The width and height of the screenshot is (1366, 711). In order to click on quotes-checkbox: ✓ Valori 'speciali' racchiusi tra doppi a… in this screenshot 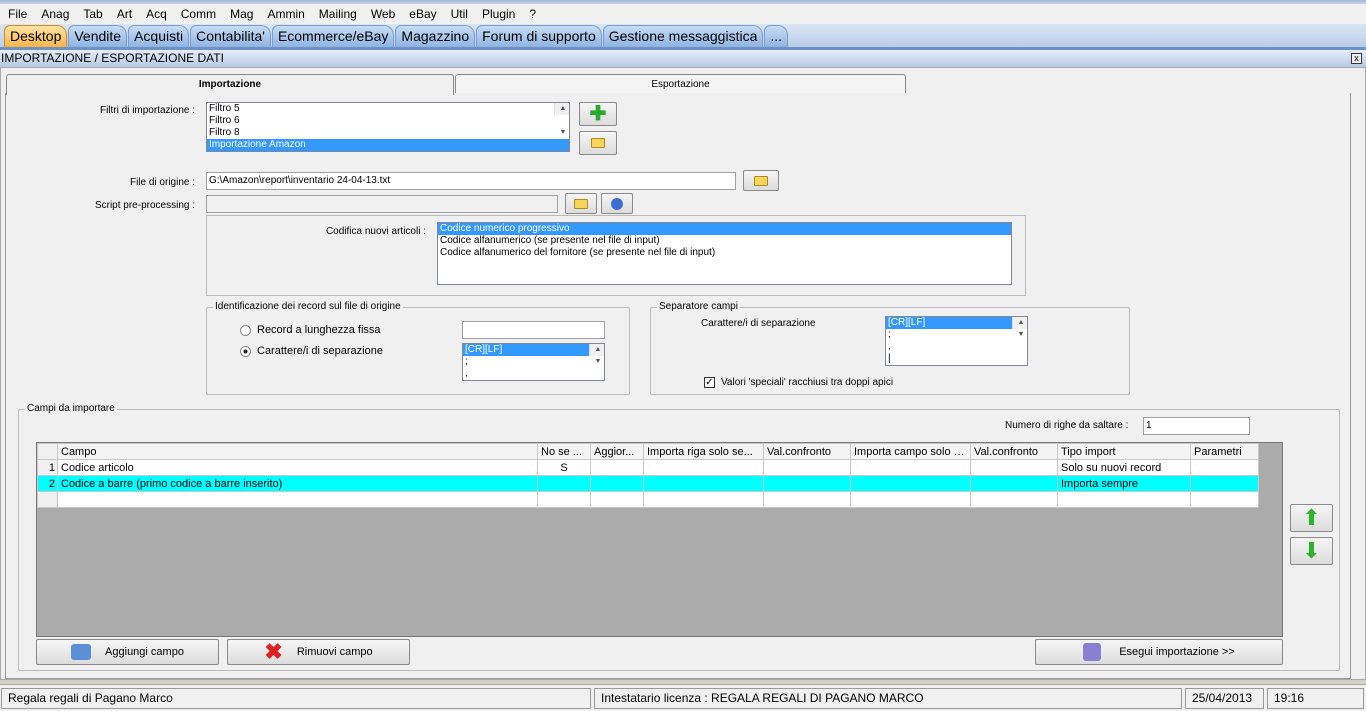, I will do `click(798, 382)`.